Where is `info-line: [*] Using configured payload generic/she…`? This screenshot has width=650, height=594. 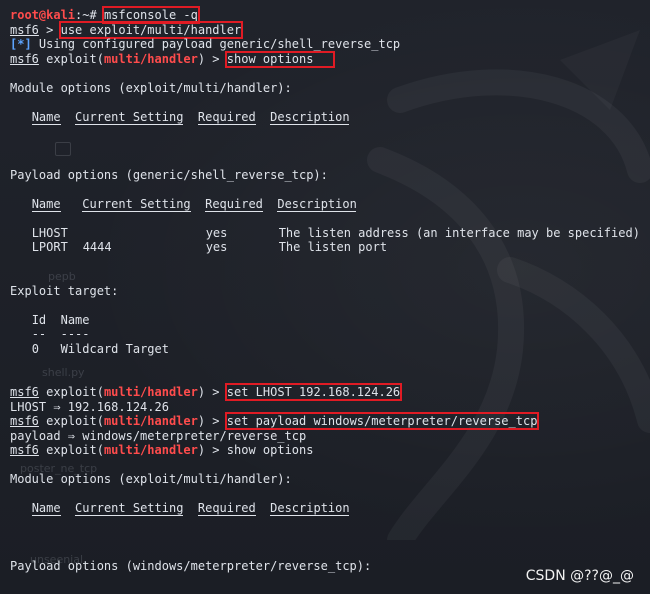
info-line: [*] Using configured payload generic/she… is located at coordinates (330, 44).